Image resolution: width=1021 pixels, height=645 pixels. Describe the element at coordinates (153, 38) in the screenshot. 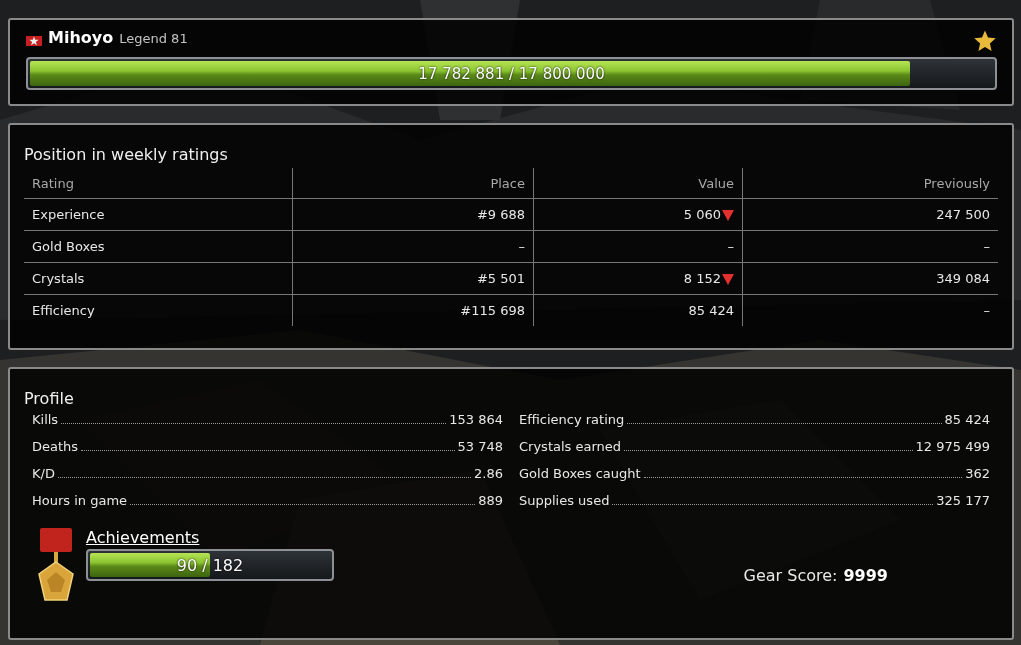

I see `player-rank: Legend 81` at that location.